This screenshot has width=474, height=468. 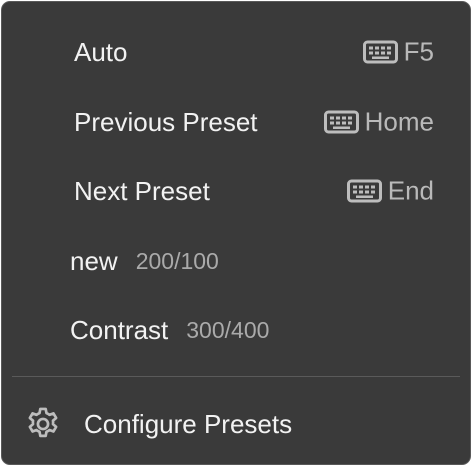 I want to click on gear-icon, so click(x=43, y=424).